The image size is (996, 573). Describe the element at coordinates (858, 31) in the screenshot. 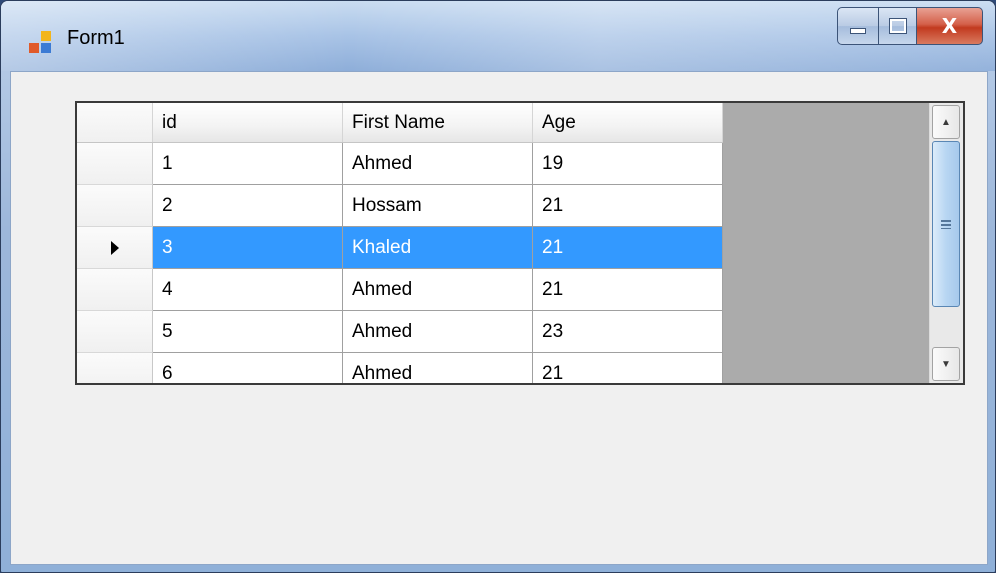

I see `minimize-icon` at that location.